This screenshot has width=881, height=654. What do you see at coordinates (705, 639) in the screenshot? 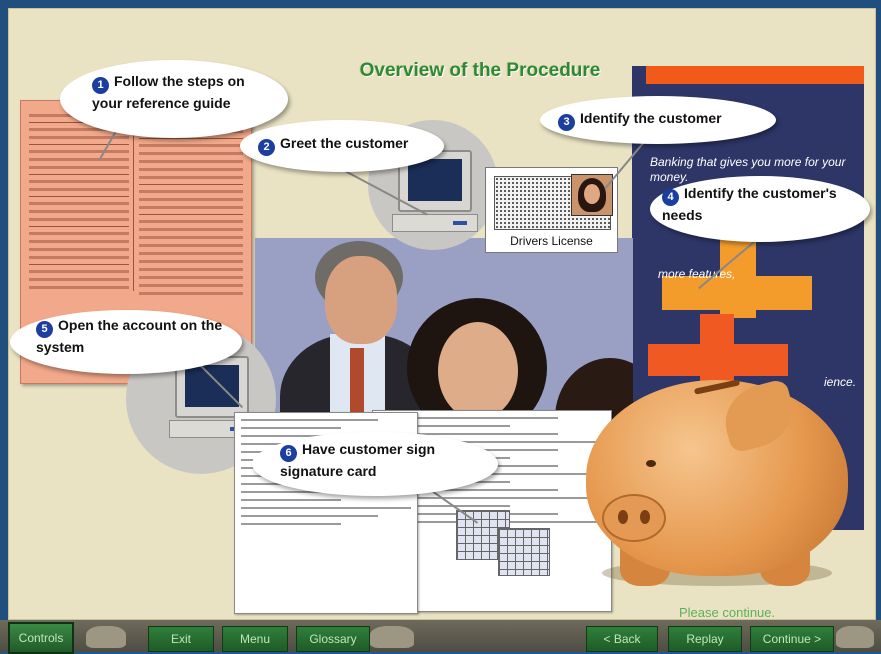
I see `replay-button: Replay` at bounding box center [705, 639].